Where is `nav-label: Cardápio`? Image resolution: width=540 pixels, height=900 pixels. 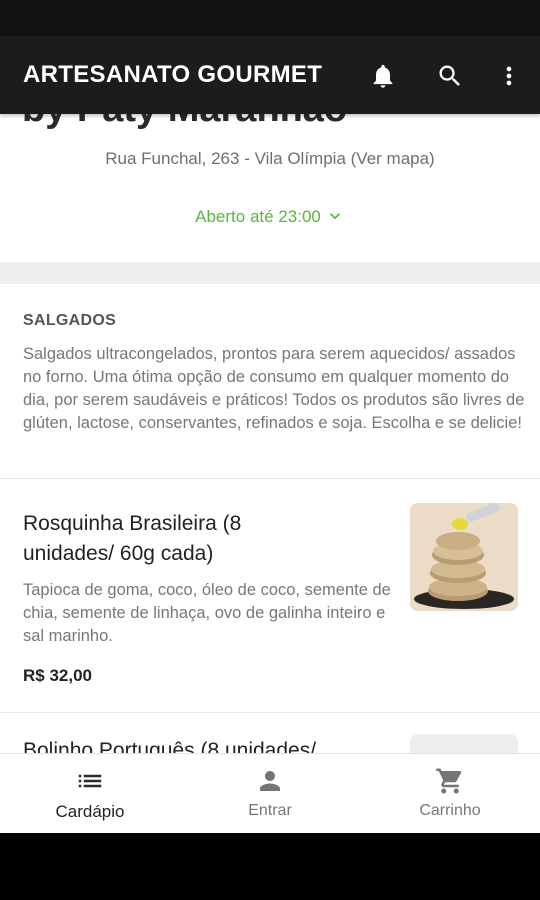
nav-label: Cardápio is located at coordinates (90, 811).